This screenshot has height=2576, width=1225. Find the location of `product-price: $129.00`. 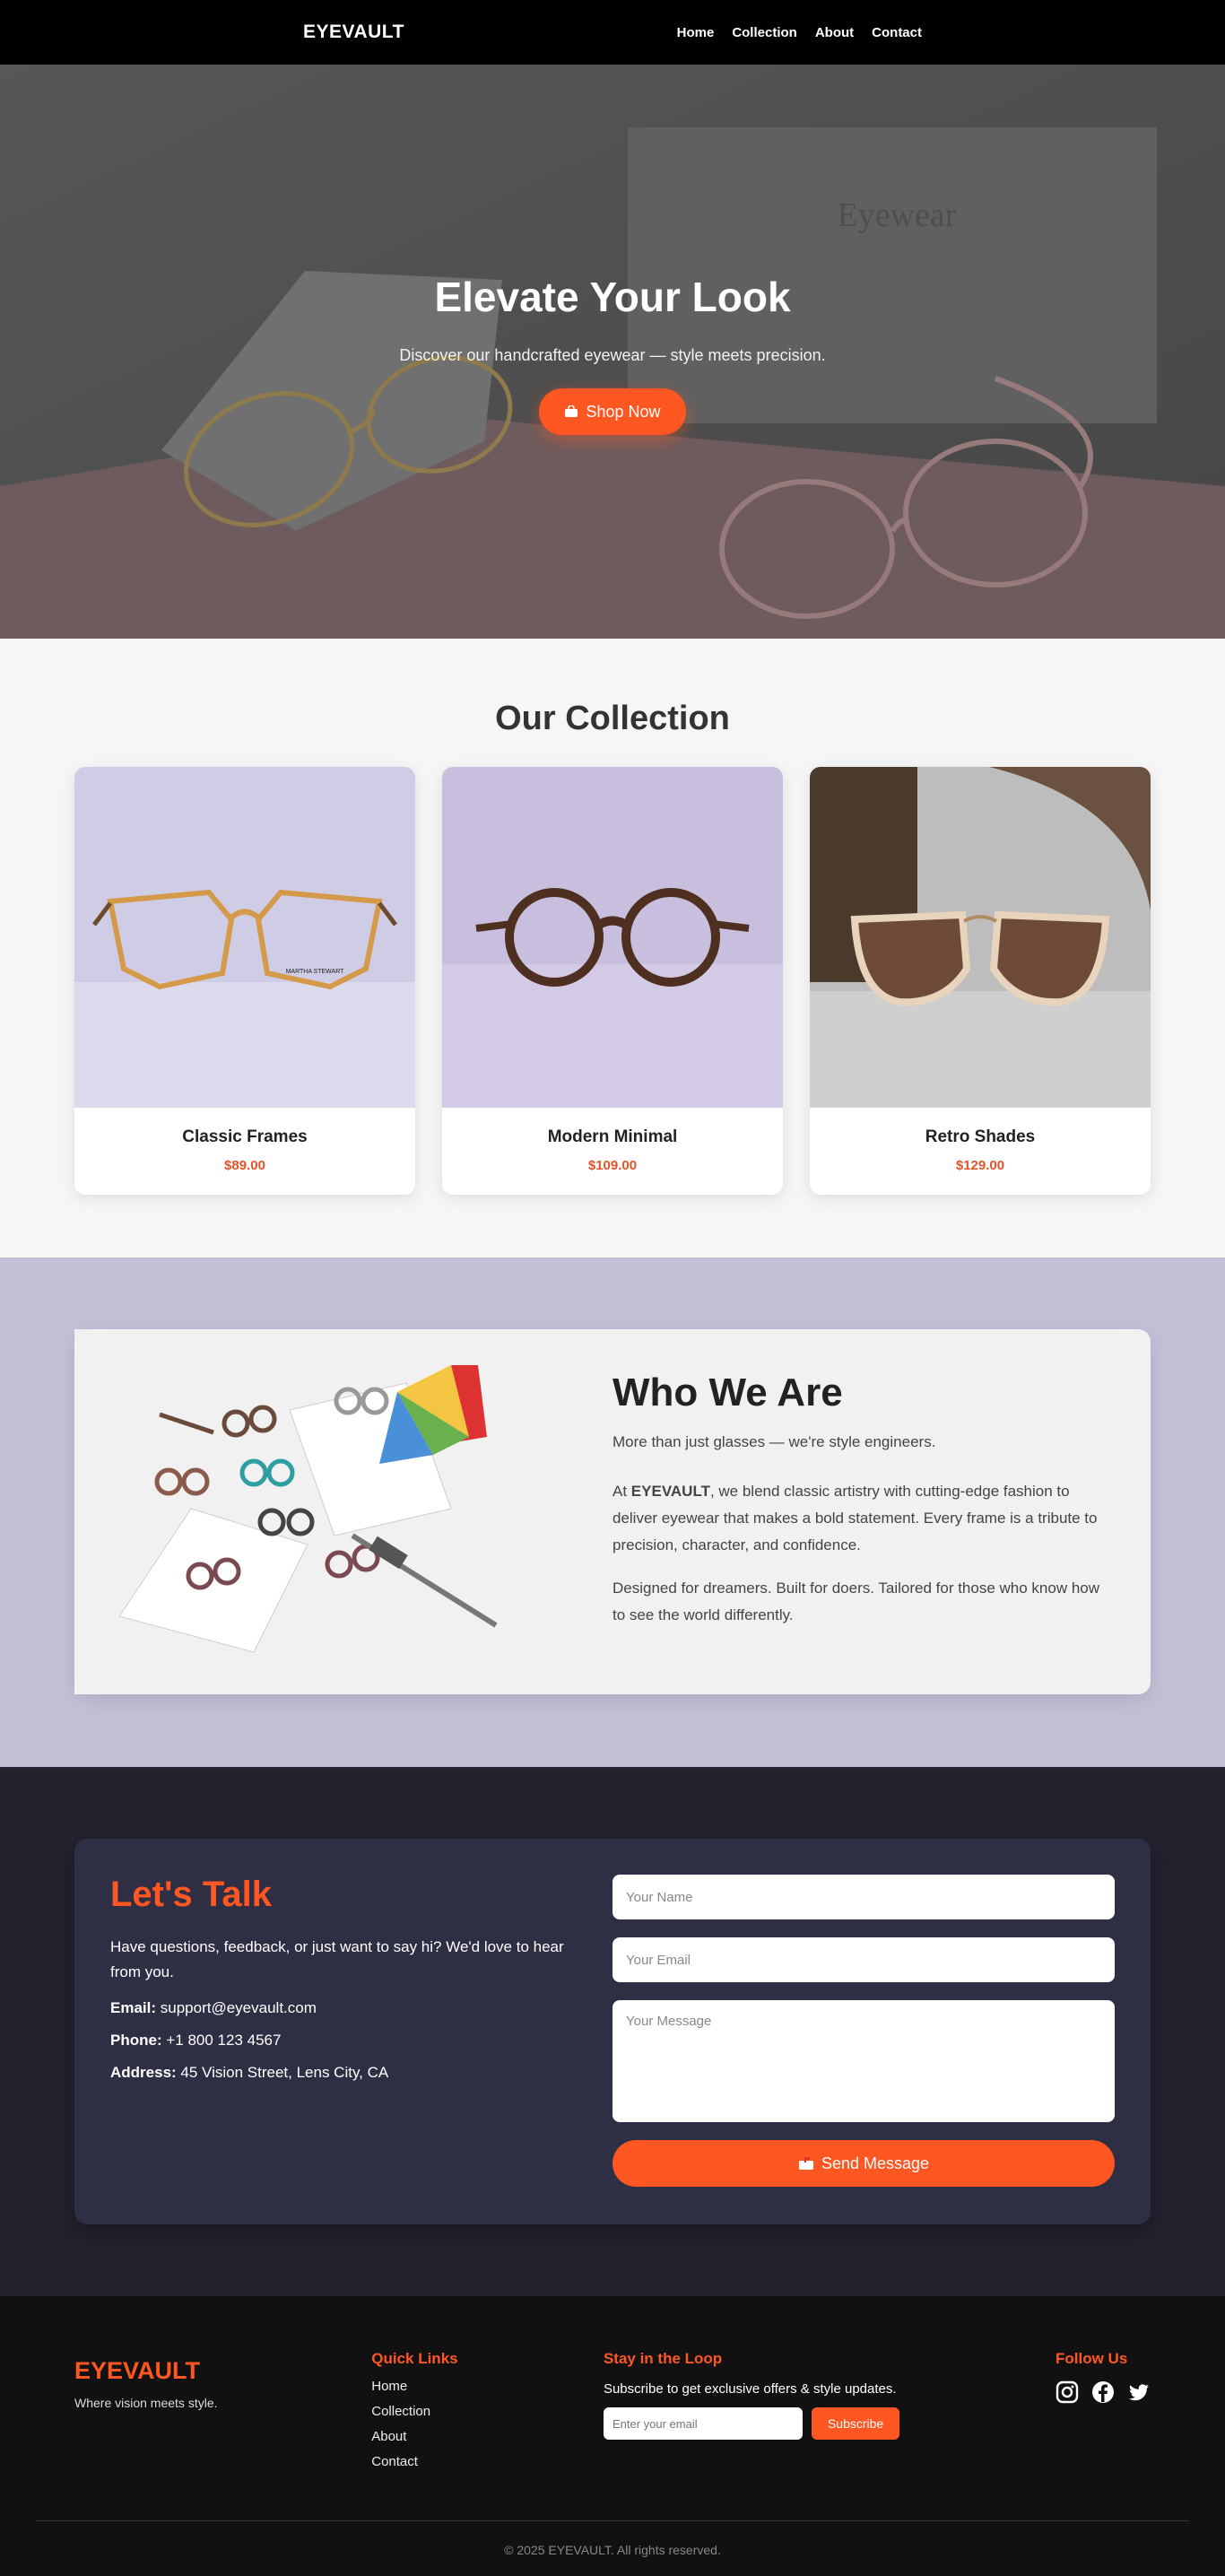

product-price: $129.00 is located at coordinates (980, 1165).